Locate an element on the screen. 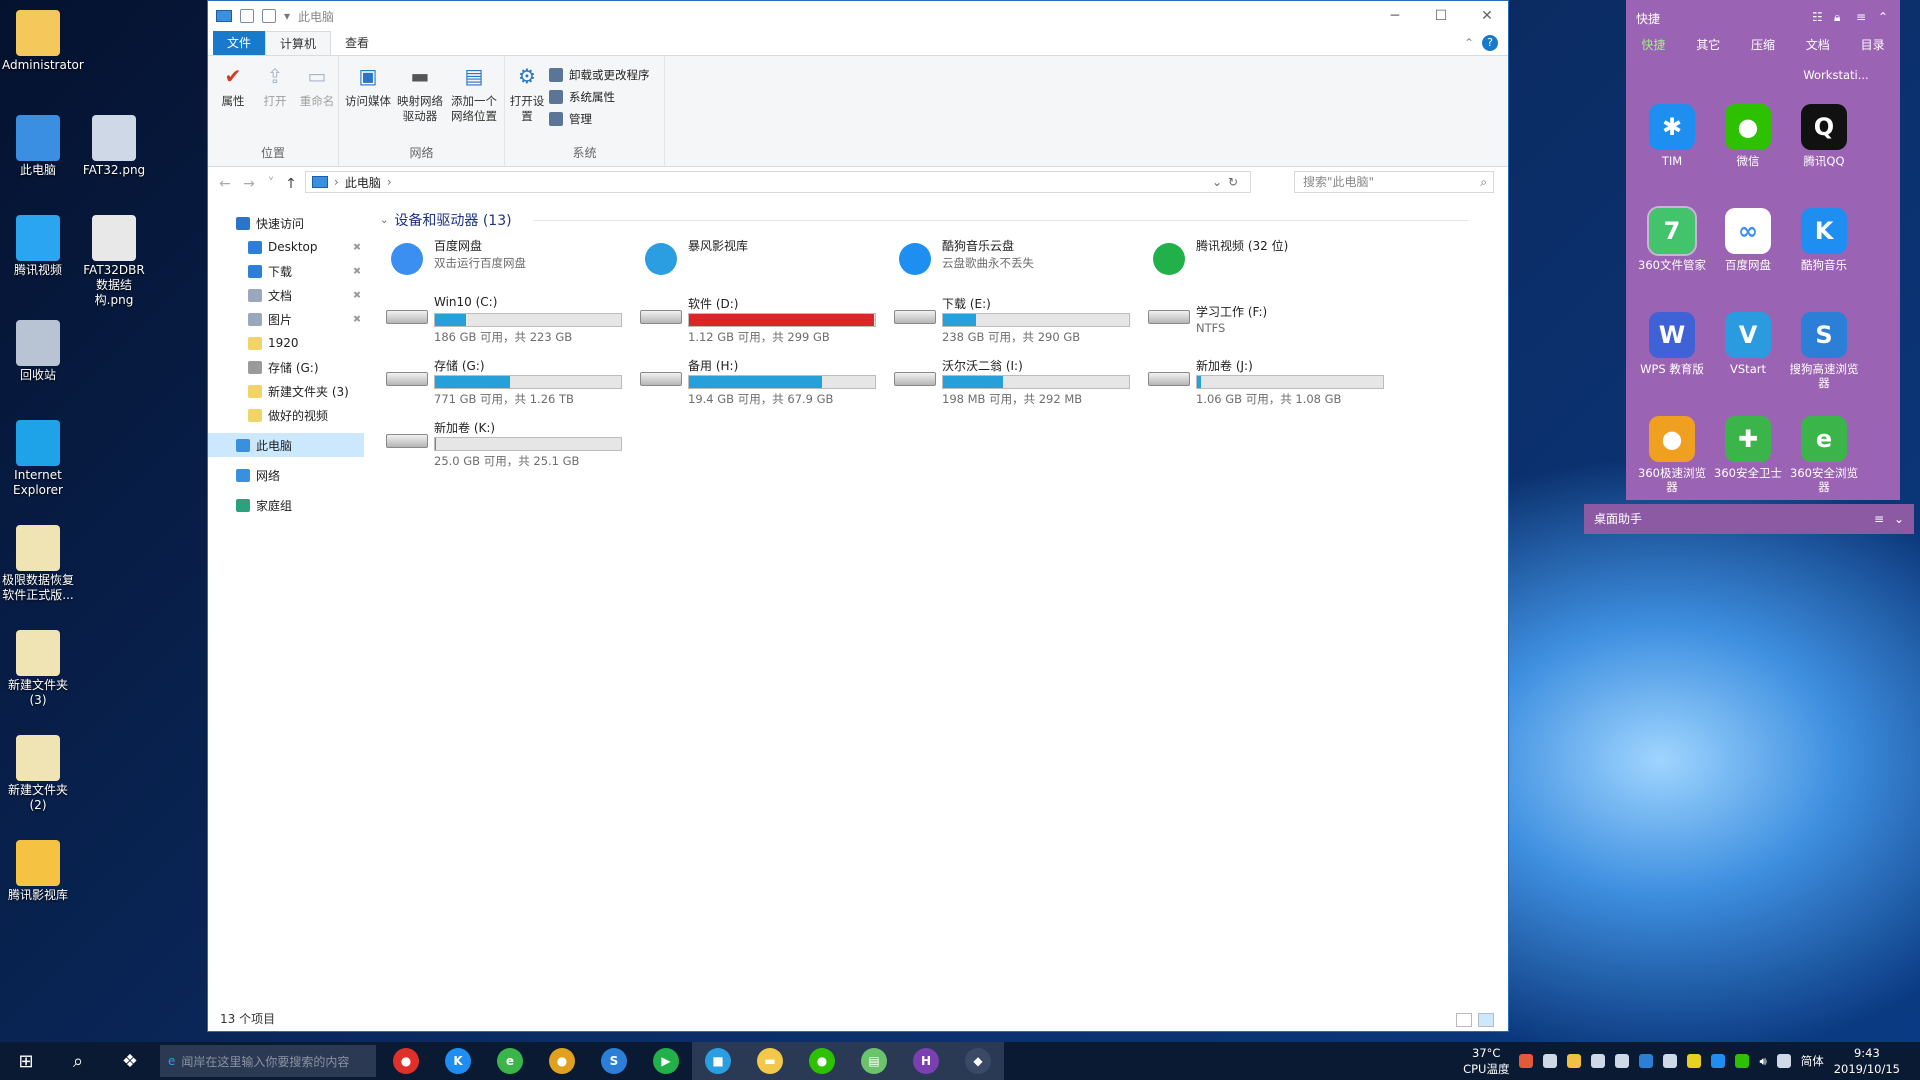 This screenshot has width=1920, height=1080. desktop-icon: Administrator is located at coordinates (43, 41).